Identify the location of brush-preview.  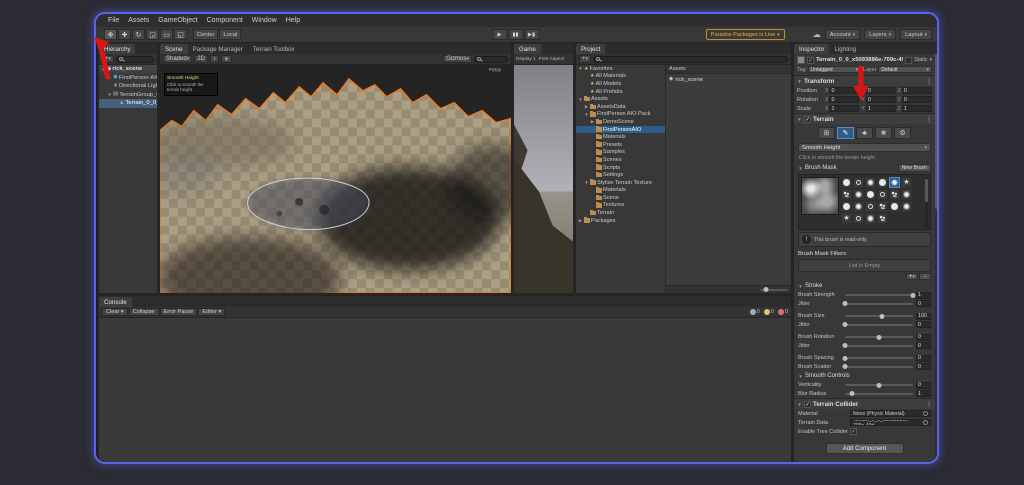
(820, 196).